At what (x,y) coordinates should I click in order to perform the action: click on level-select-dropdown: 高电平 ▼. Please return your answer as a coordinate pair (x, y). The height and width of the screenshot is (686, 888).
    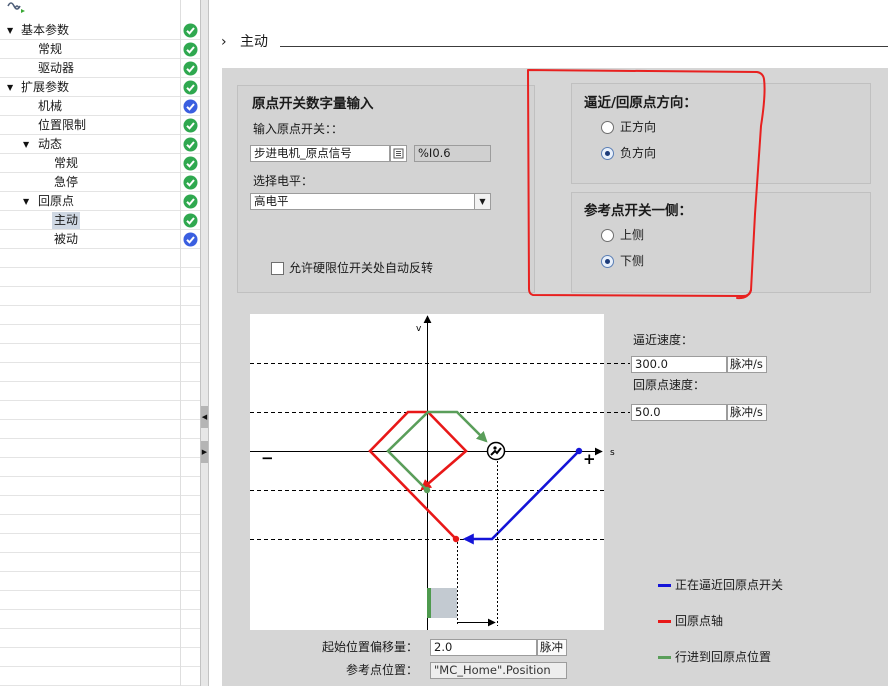
    Looking at the image, I should click on (370, 201).